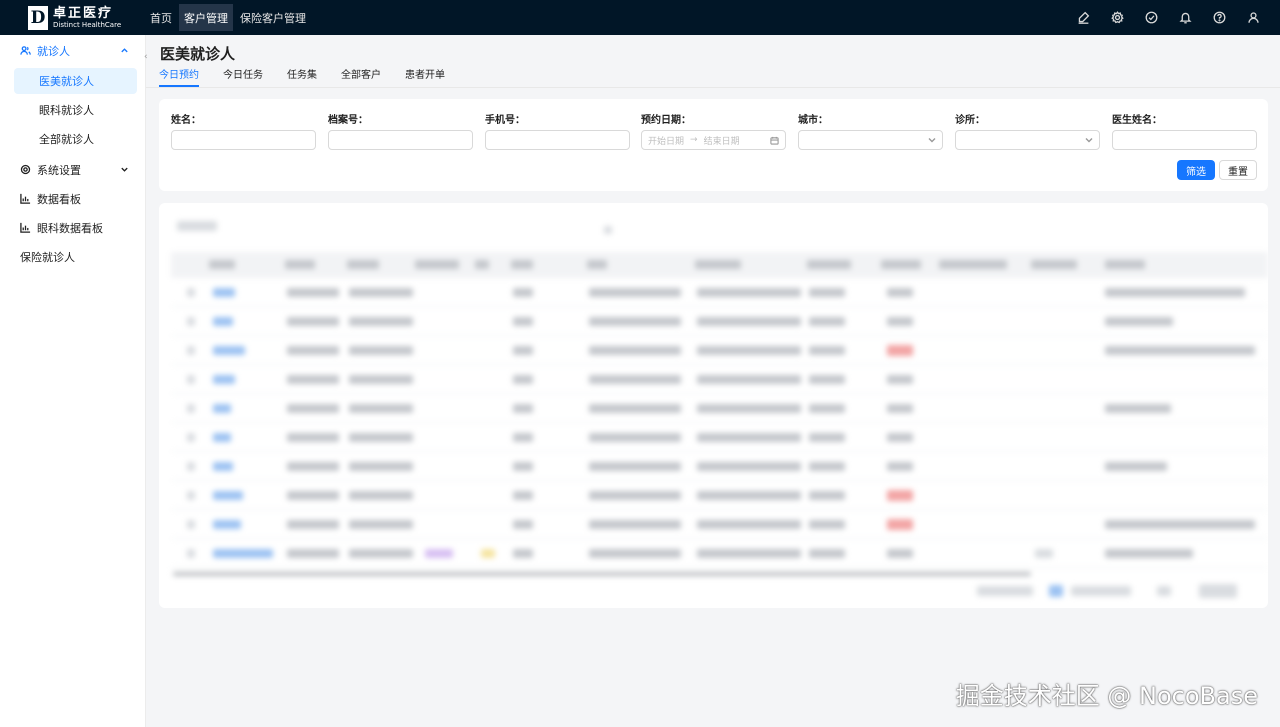 The width and height of the screenshot is (1280, 727). I want to click on top-nav-menu: 首页 客户管理 保险客户管理, so click(229, 17).